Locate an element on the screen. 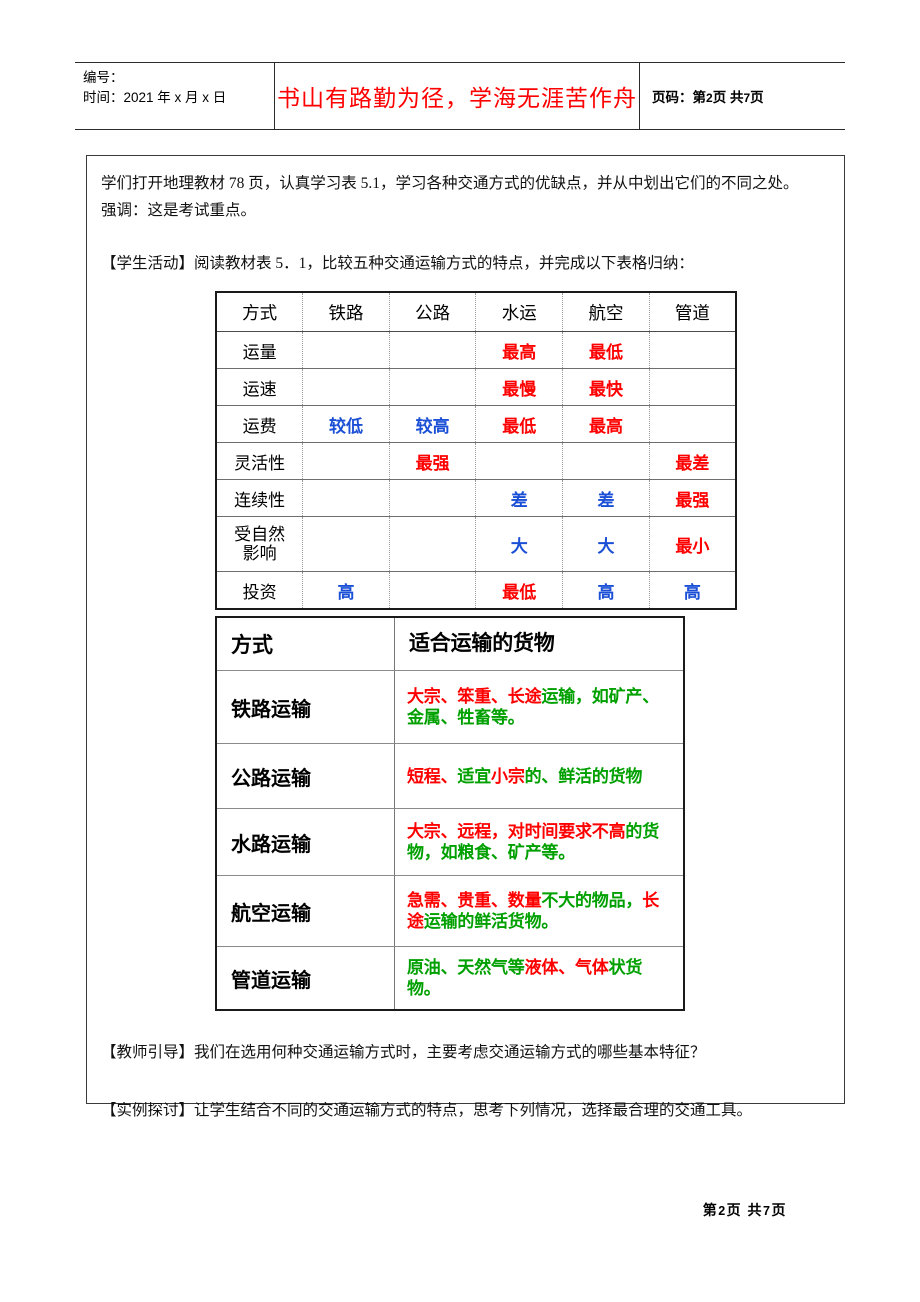 This screenshot has height=1302, width=920. cargo-row-air: 航空运输 急需、贵重、数量不大的物品，长途运输的鲜活货物。 is located at coordinates (450, 911).